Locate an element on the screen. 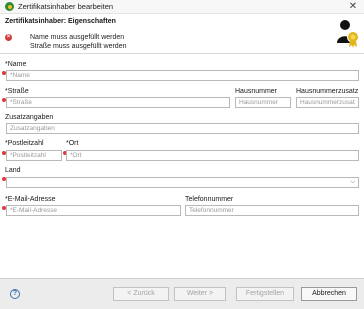 The width and height of the screenshot is (364, 309). house-number-suffix-input is located at coordinates (327, 102).